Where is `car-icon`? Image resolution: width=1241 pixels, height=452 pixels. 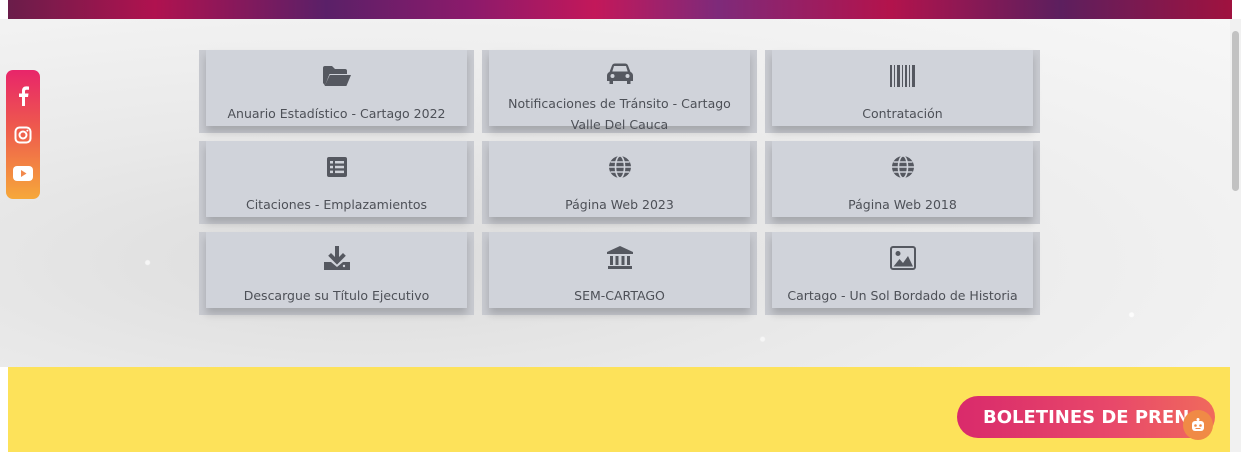
car-icon is located at coordinates (619, 74).